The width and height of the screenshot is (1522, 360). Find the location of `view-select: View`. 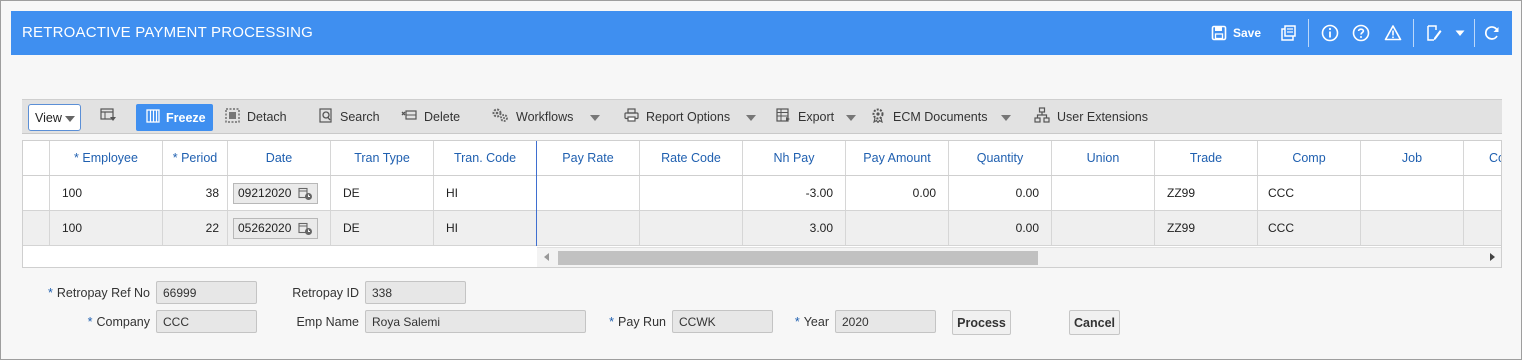

view-select: View is located at coordinates (54, 117).